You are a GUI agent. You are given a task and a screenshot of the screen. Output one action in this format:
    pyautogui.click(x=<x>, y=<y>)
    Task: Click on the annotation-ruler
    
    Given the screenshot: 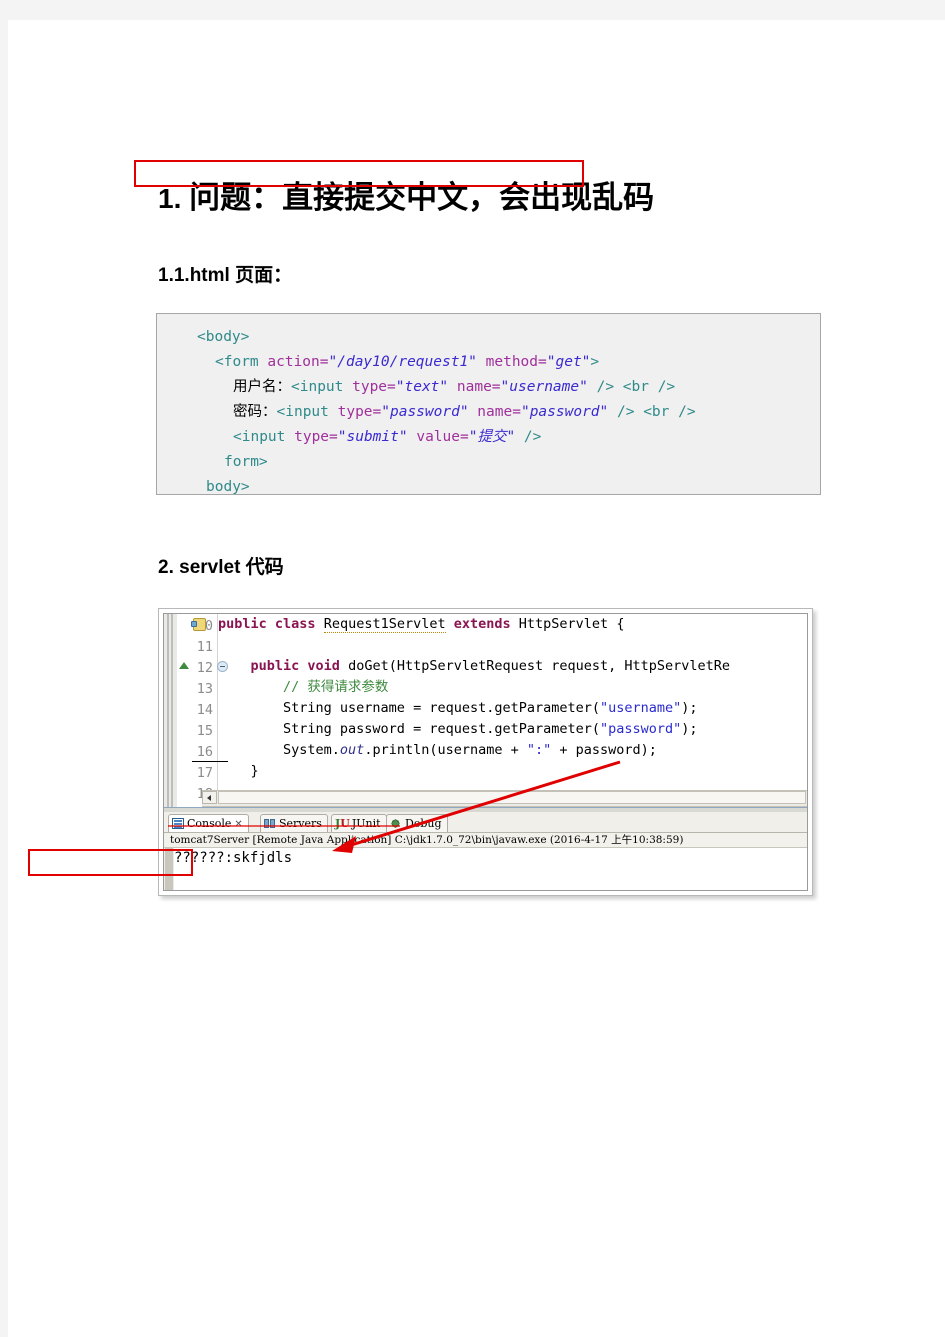 What is the action you would take?
    pyautogui.click(x=171, y=712)
    